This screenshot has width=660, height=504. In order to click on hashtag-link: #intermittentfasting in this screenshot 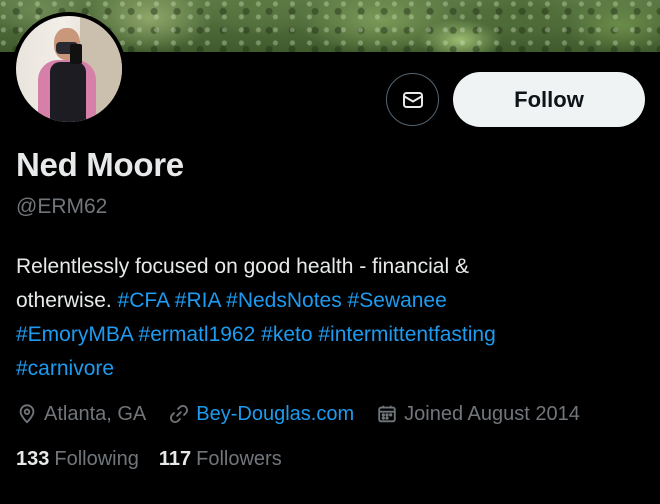, I will do `click(406, 334)`.